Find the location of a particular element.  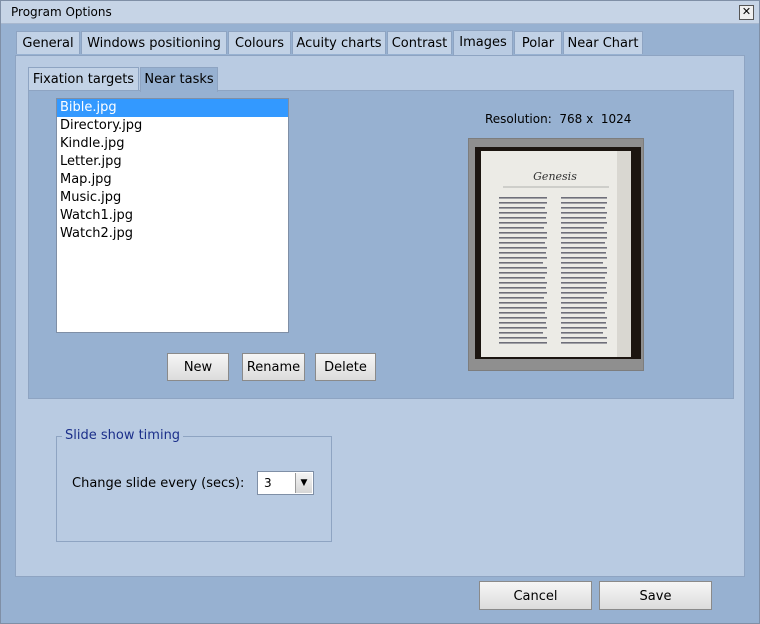

image-preview: Genesis is located at coordinates (556, 254).